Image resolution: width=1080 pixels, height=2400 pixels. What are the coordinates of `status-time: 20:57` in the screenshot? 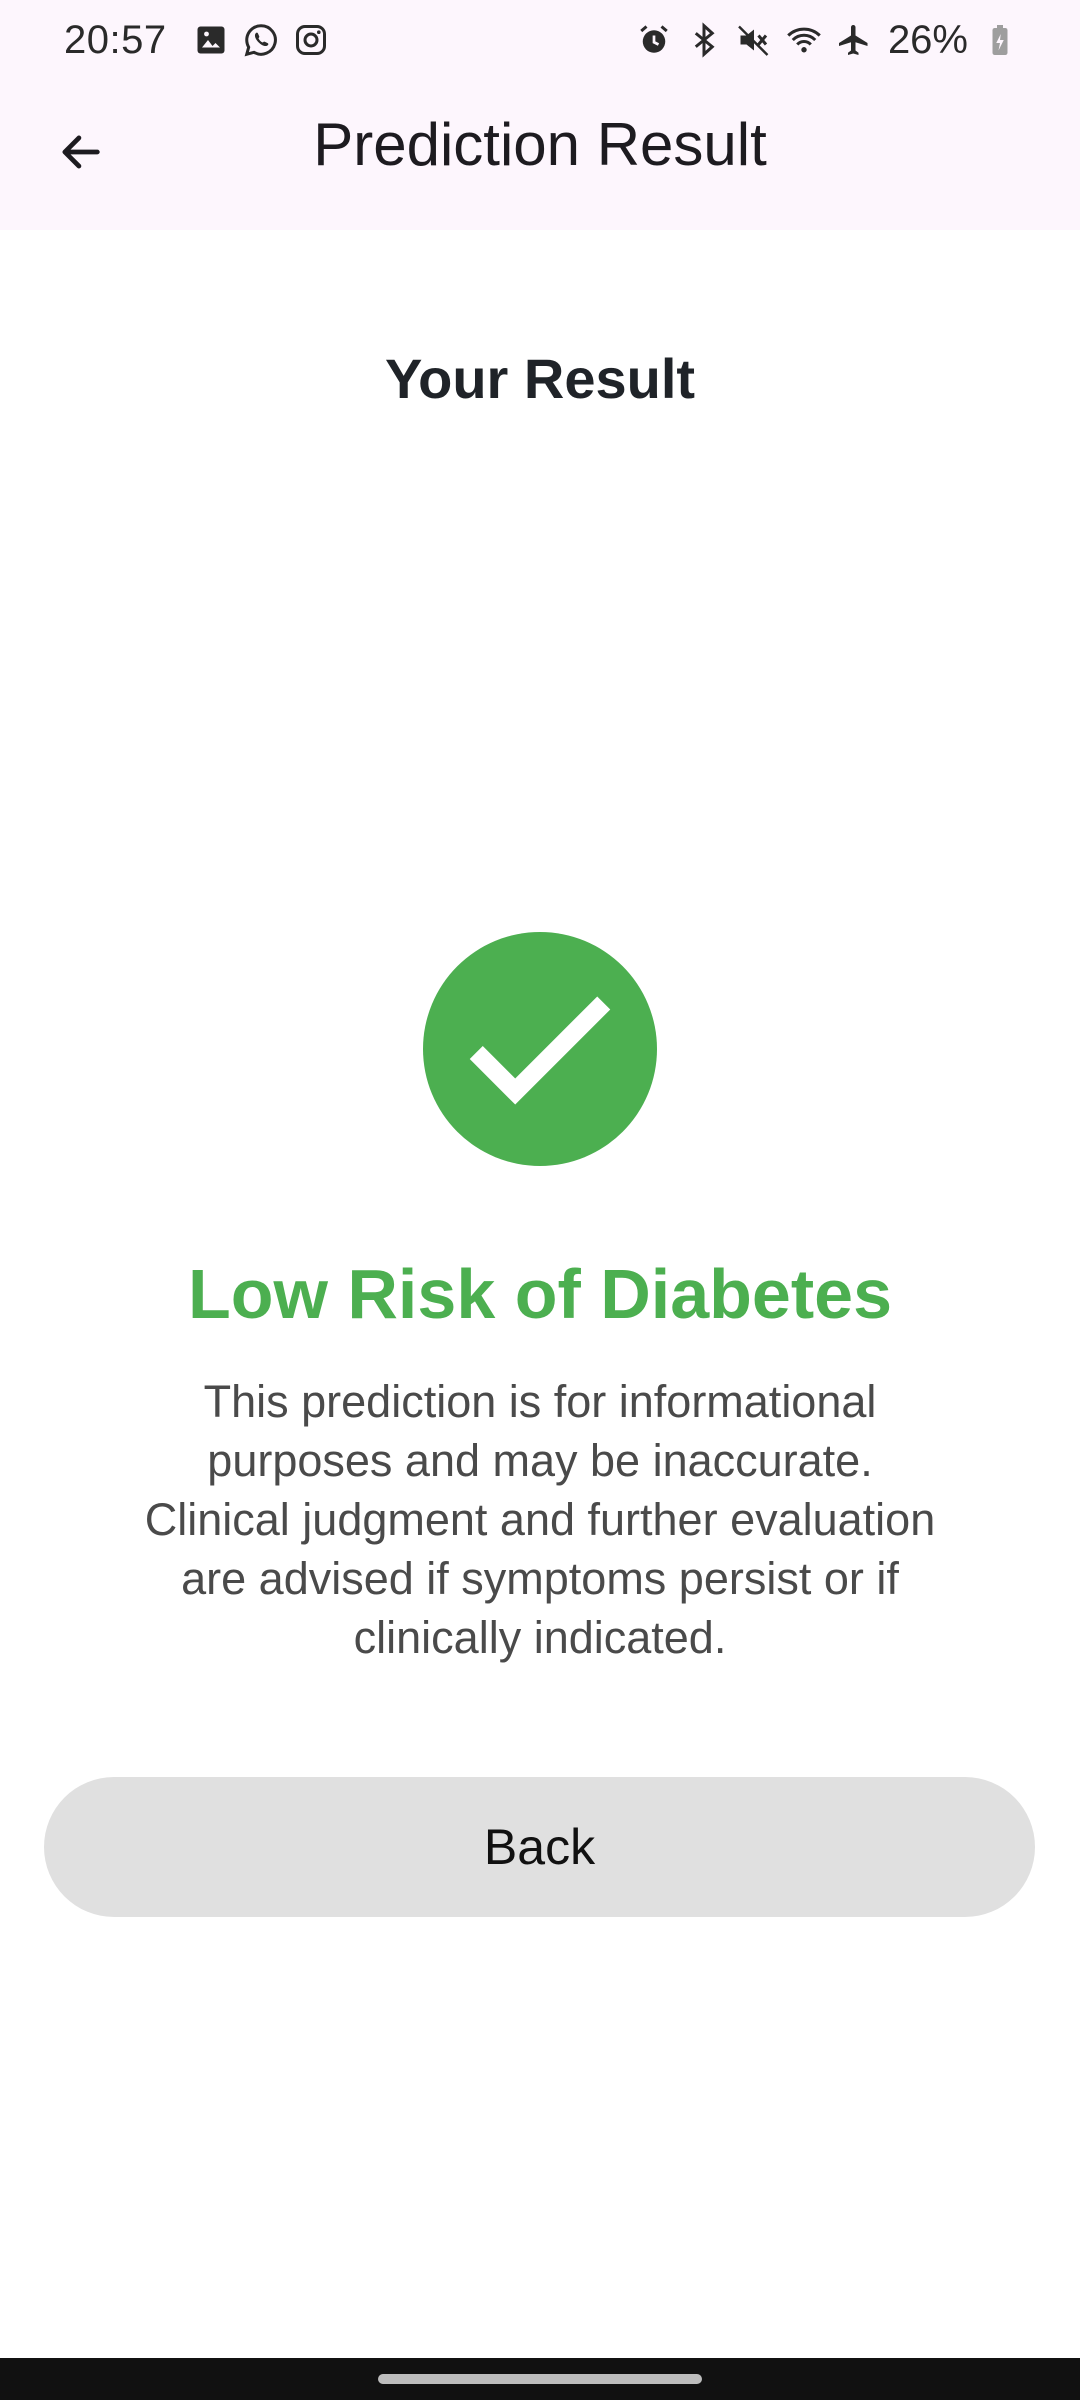 It's located at (115, 39).